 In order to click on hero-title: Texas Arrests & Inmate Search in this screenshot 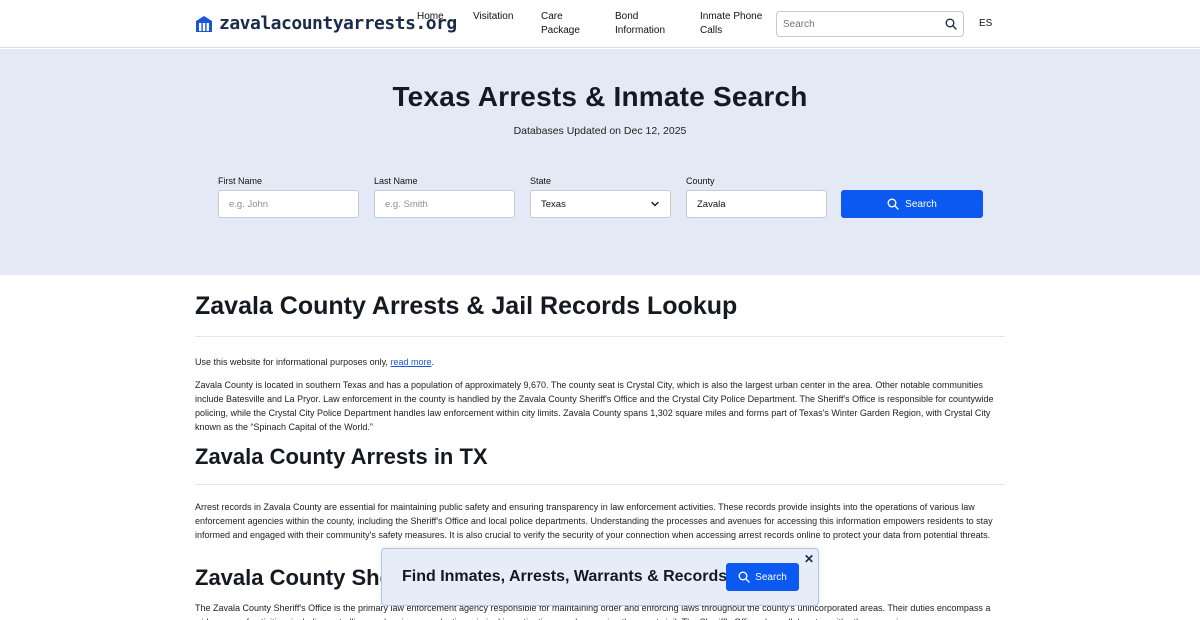, I will do `click(600, 96)`.